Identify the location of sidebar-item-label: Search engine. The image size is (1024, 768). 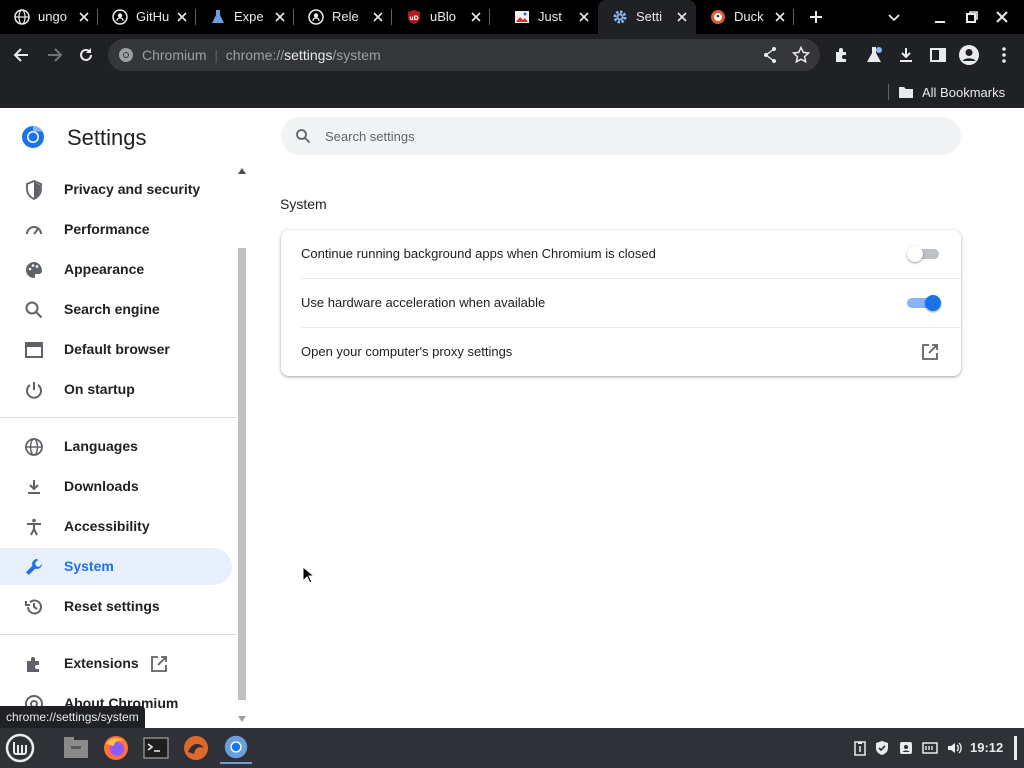
(112, 309).